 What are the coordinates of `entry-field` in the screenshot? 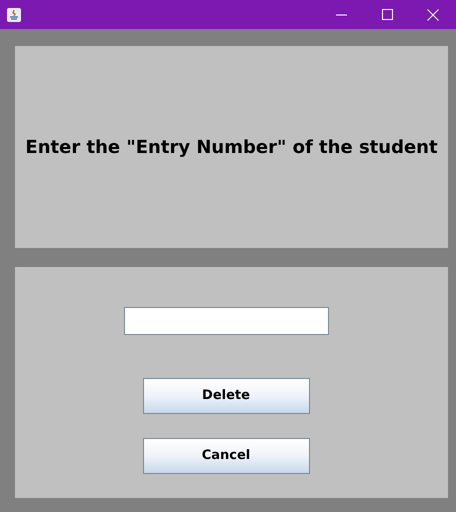 It's located at (226, 321).